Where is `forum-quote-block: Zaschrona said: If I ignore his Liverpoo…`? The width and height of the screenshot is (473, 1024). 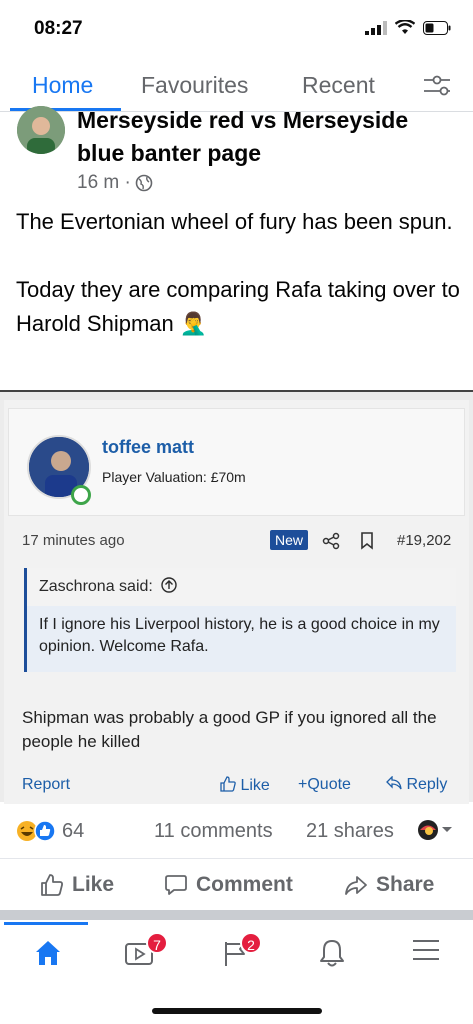 forum-quote-block: Zaschrona said: If I ignore his Liverpoo… is located at coordinates (240, 620).